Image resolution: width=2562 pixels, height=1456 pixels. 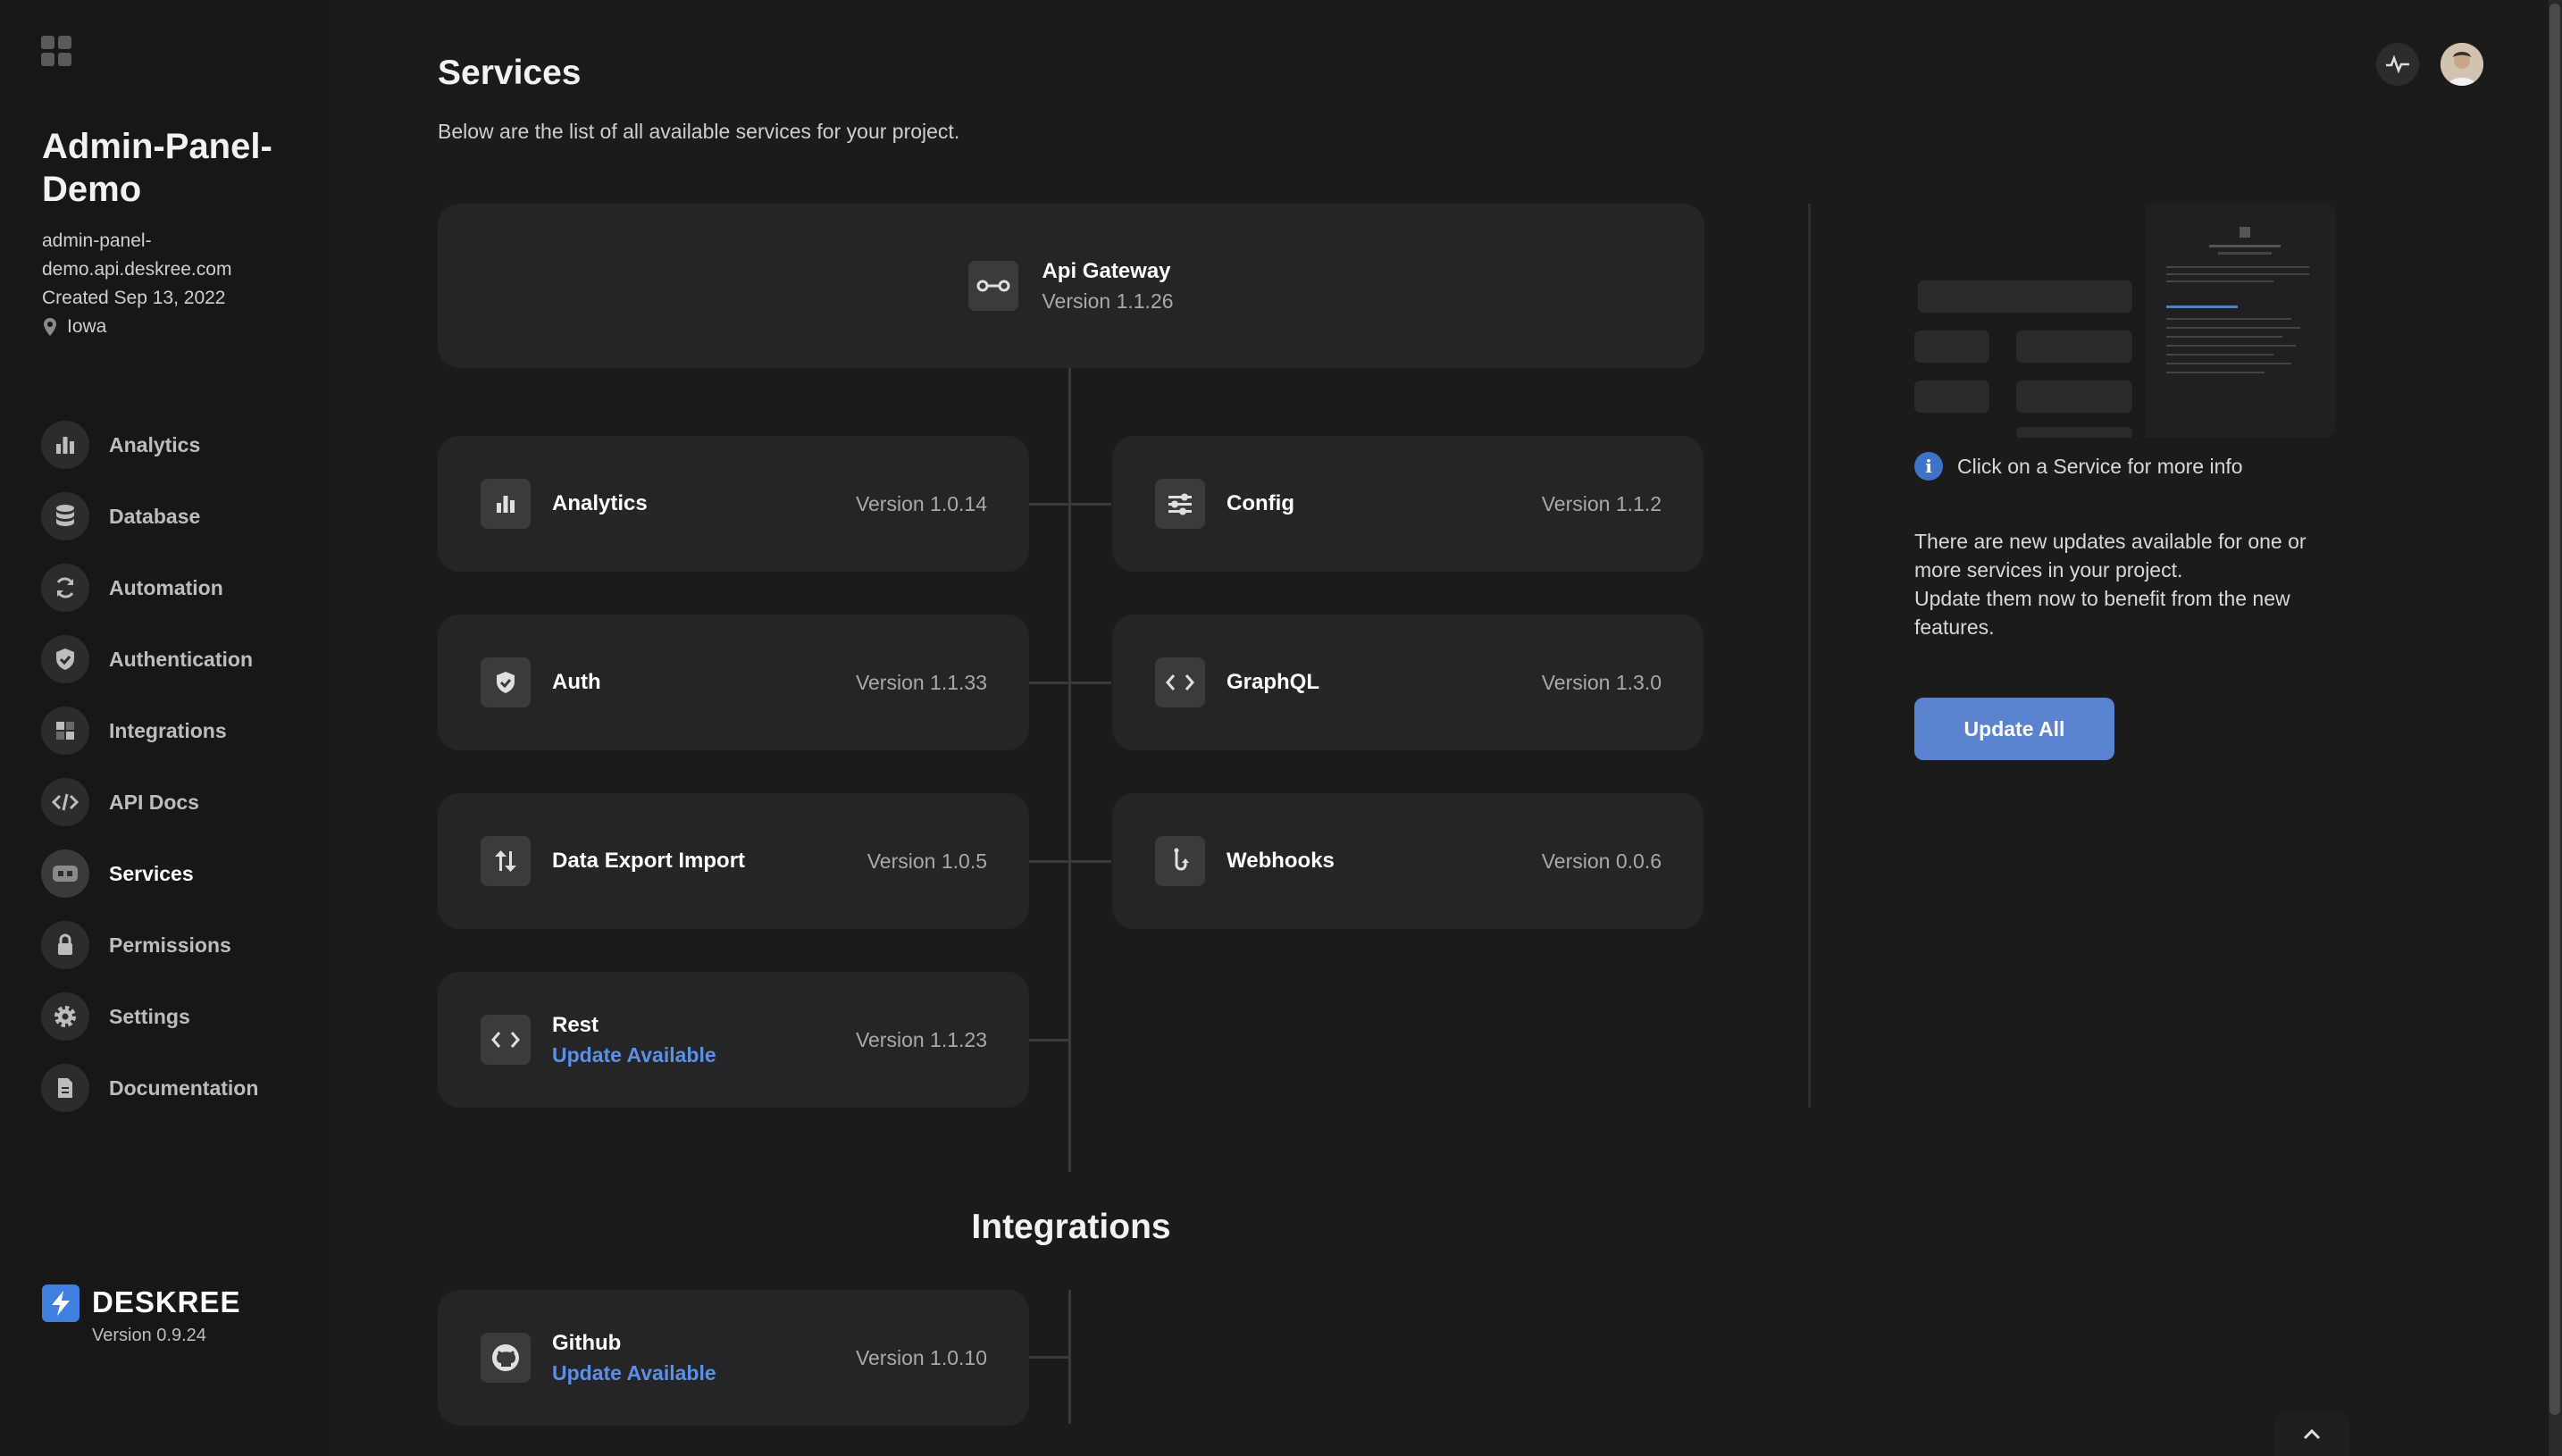 What do you see at coordinates (154, 802) in the screenshot?
I see `sidebar-item-label: API Docs` at bounding box center [154, 802].